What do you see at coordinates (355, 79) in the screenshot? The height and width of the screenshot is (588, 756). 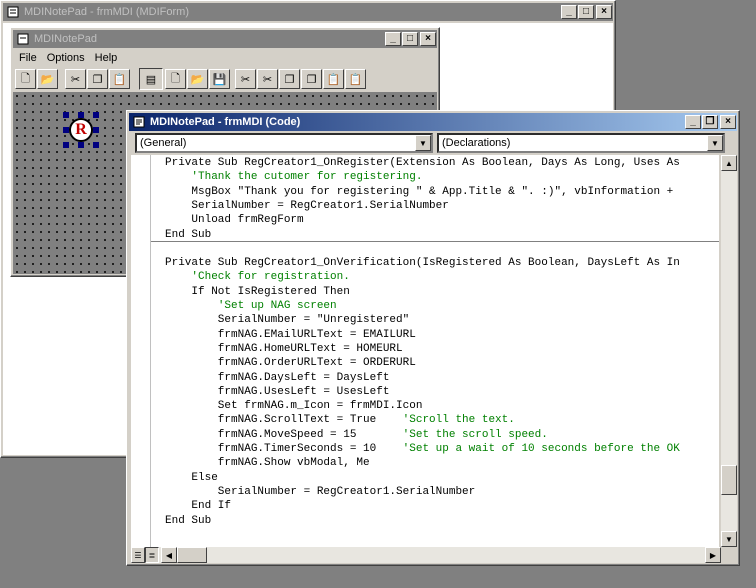 I see `paste-button-3: 📋` at bounding box center [355, 79].